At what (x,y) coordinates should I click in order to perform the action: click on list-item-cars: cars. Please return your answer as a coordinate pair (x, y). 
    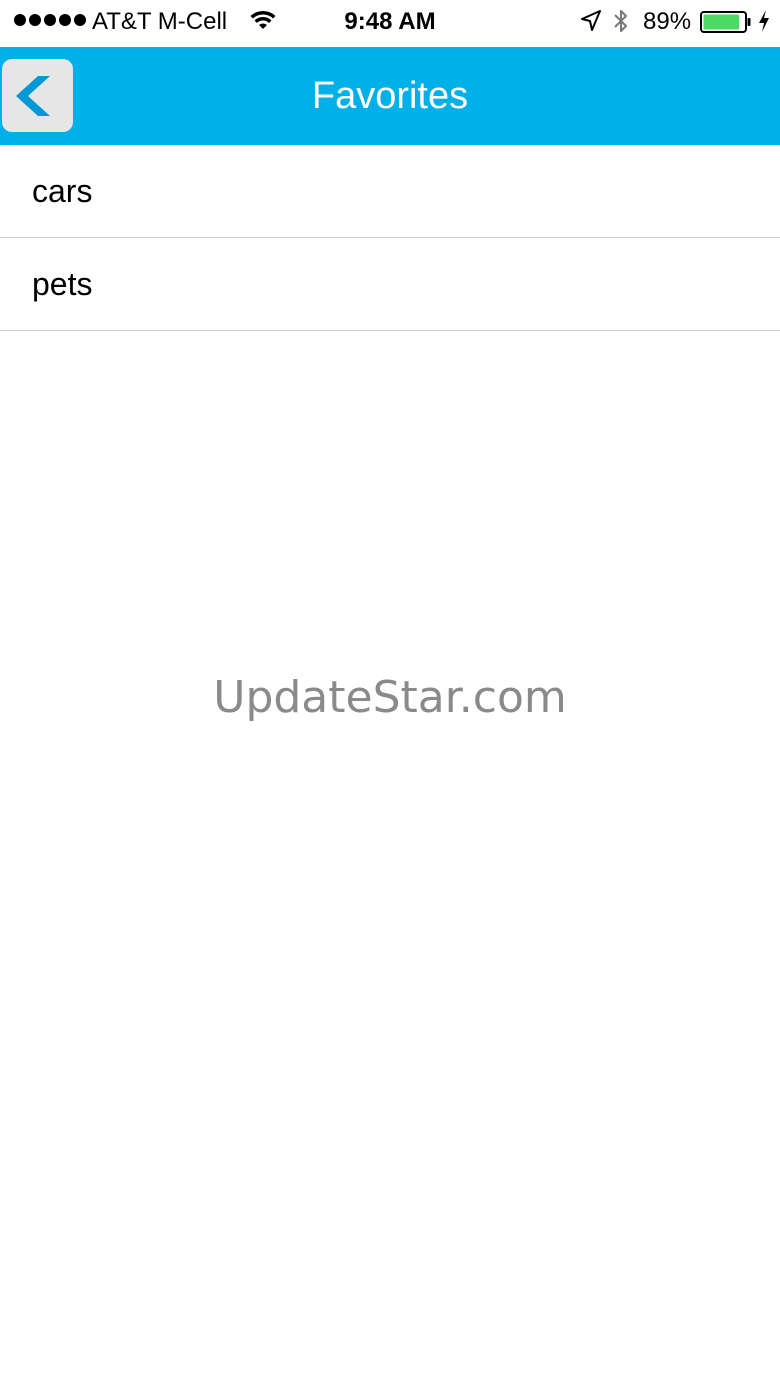
    Looking at the image, I should click on (390, 191).